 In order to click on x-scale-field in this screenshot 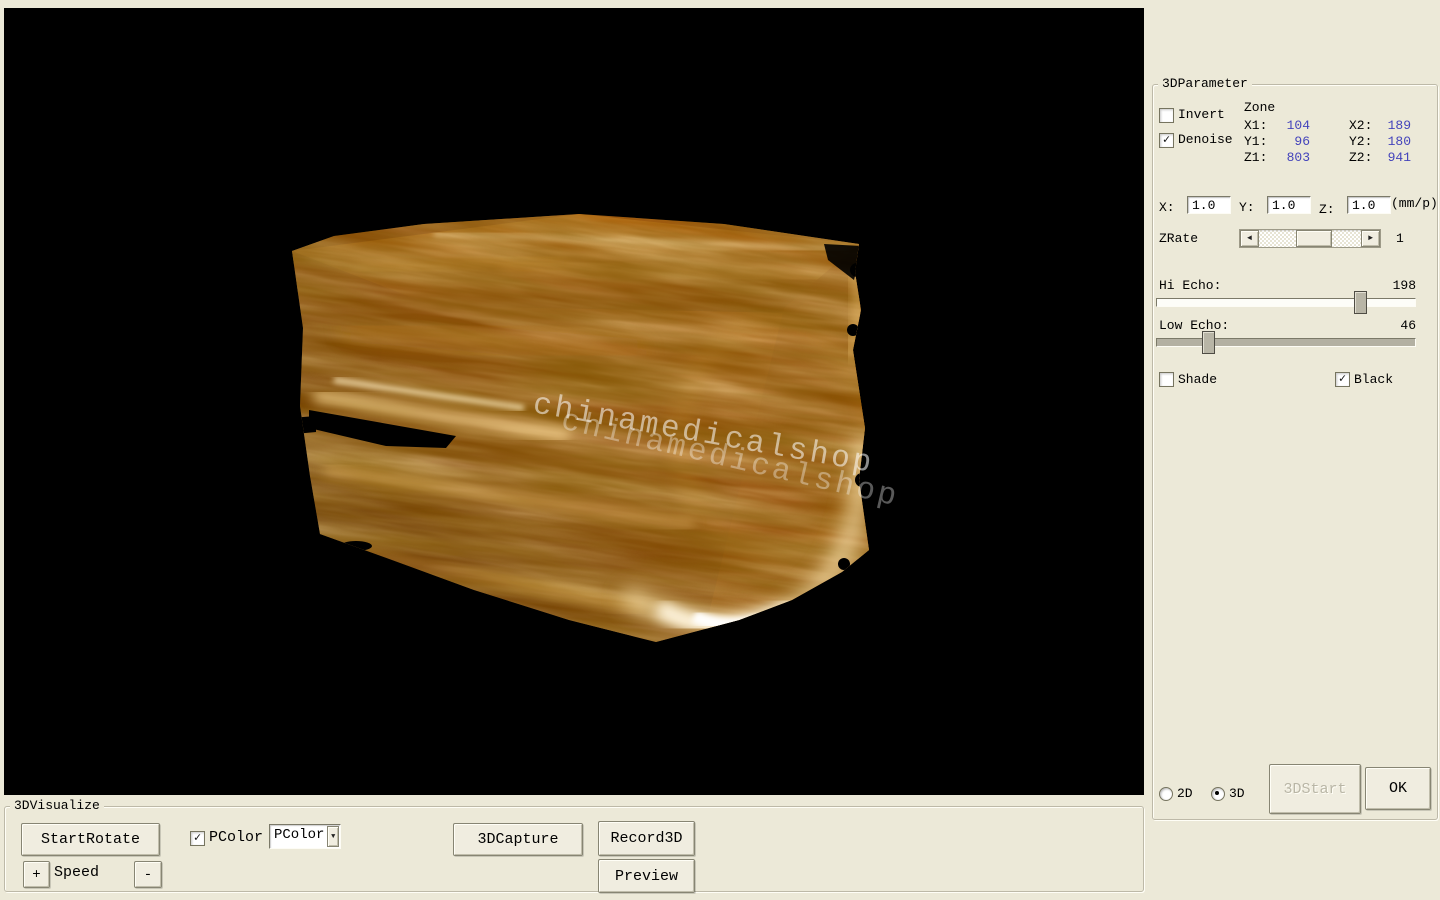, I will do `click(1209, 205)`.